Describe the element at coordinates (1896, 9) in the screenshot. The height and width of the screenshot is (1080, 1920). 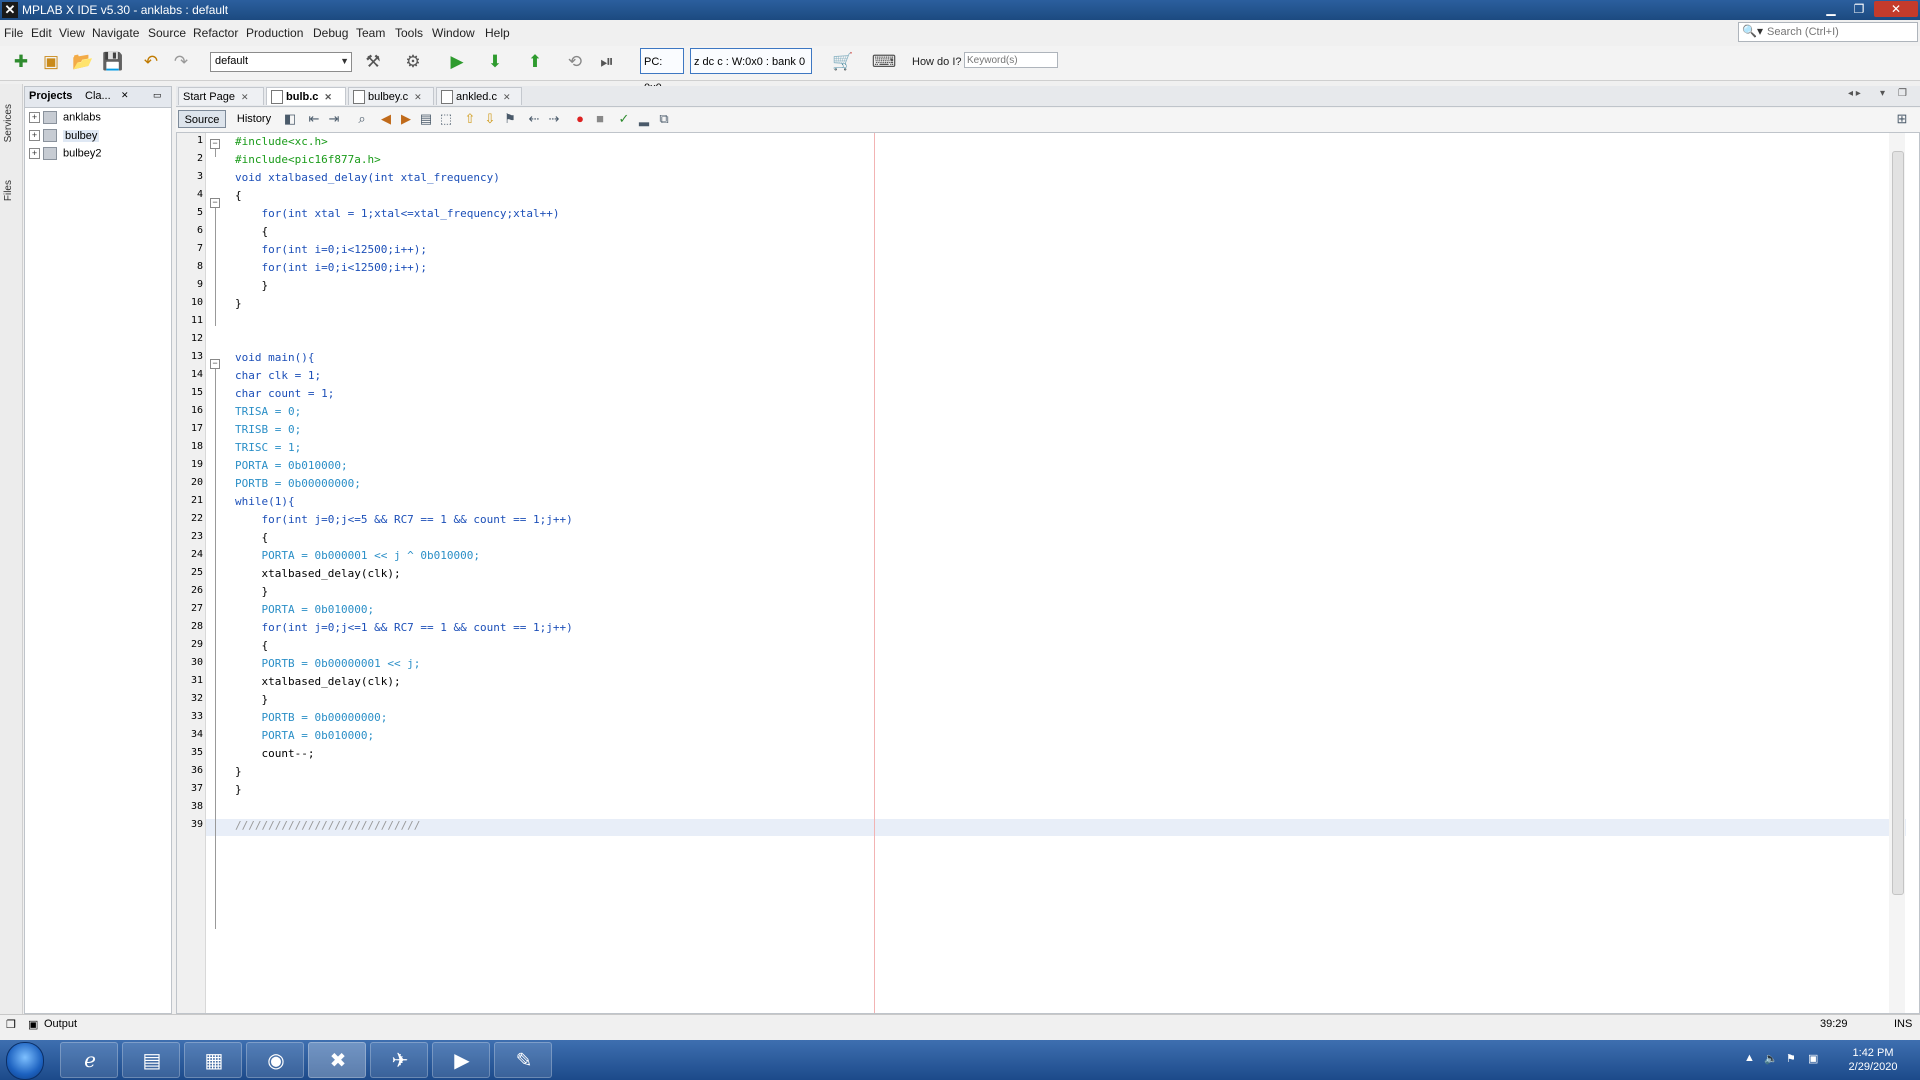
I see `close-button: ✕` at that location.